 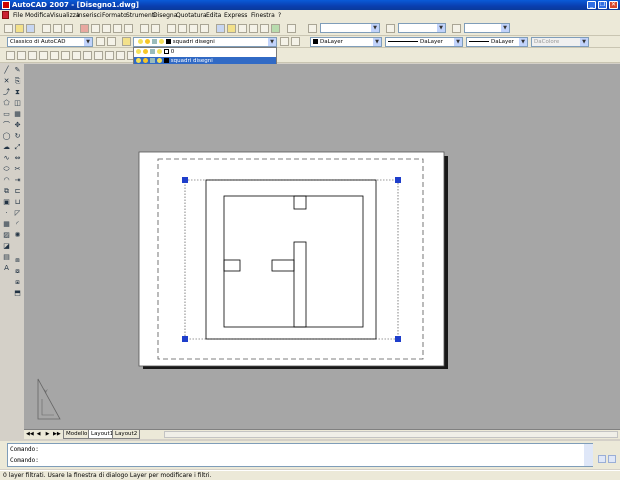 I want to click on draworder-back-icon: ⧇, so click(x=17, y=271).